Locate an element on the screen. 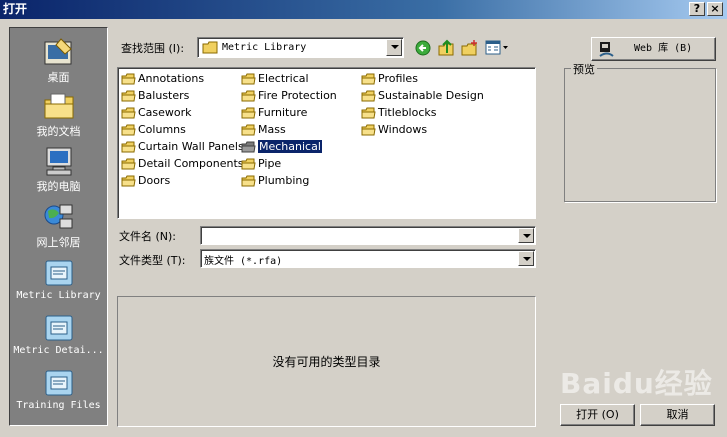 The height and width of the screenshot is (437, 727). file-list-item: Fire Protection is located at coordinates (288, 96).